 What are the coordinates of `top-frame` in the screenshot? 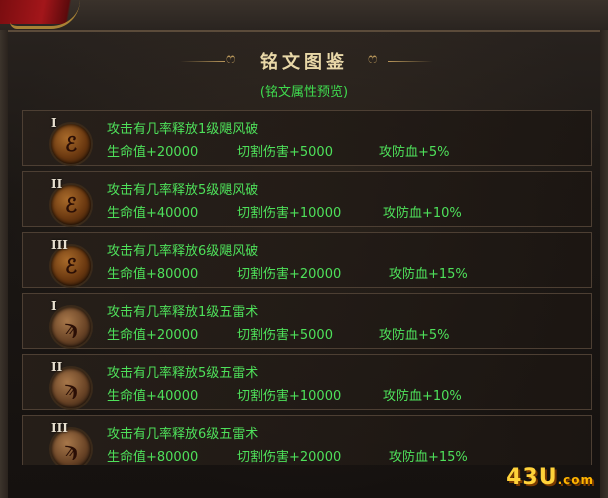 It's located at (304, 16).